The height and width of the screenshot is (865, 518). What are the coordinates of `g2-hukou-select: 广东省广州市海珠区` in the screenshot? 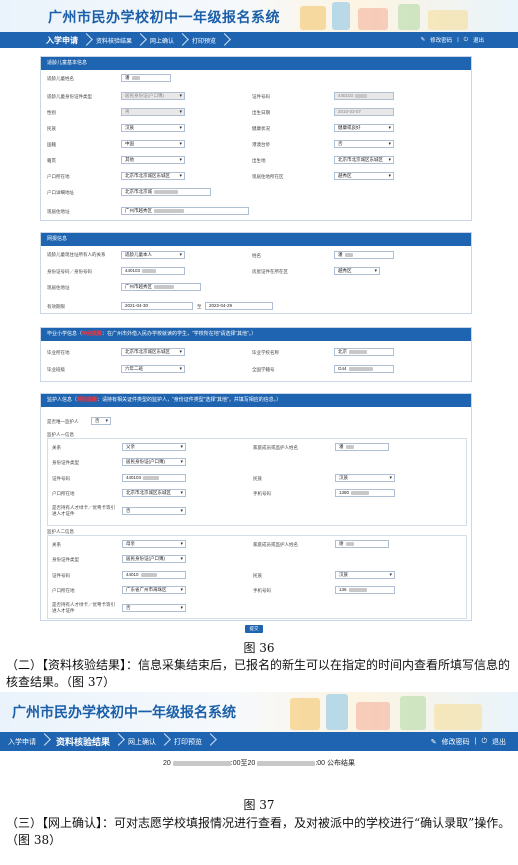 It's located at (154, 590).